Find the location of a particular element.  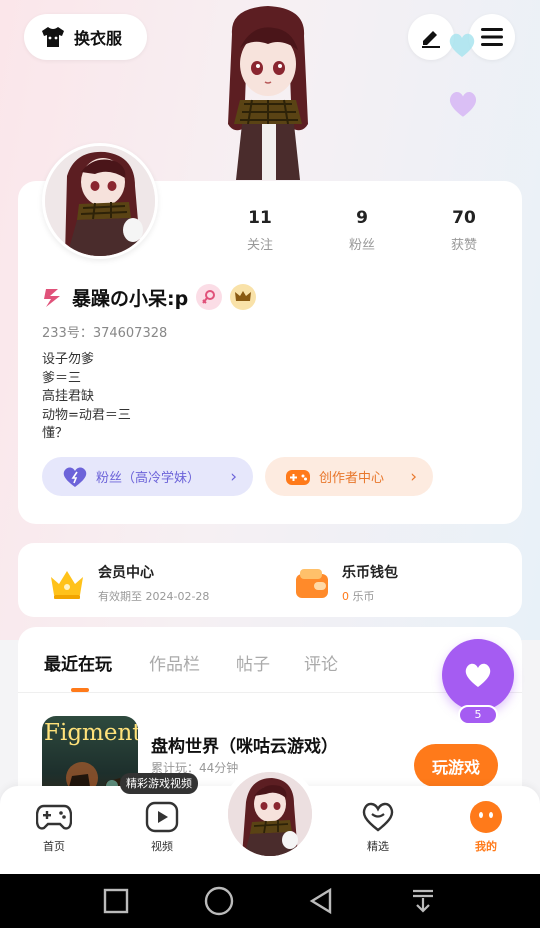

nav-video: 视频 is located at coordinates (162, 826).